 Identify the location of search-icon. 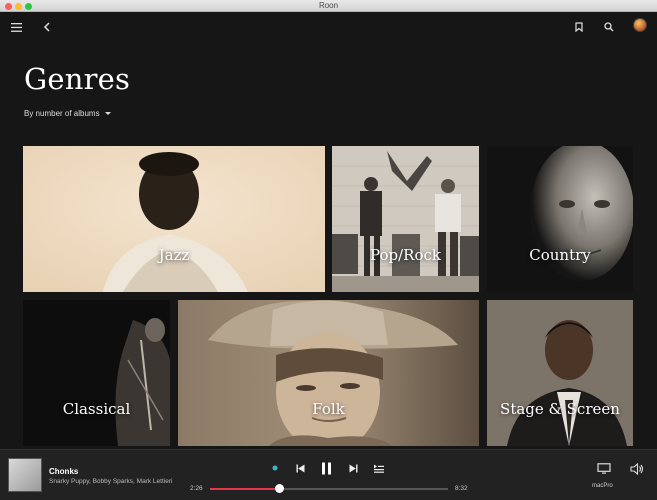
(609, 27).